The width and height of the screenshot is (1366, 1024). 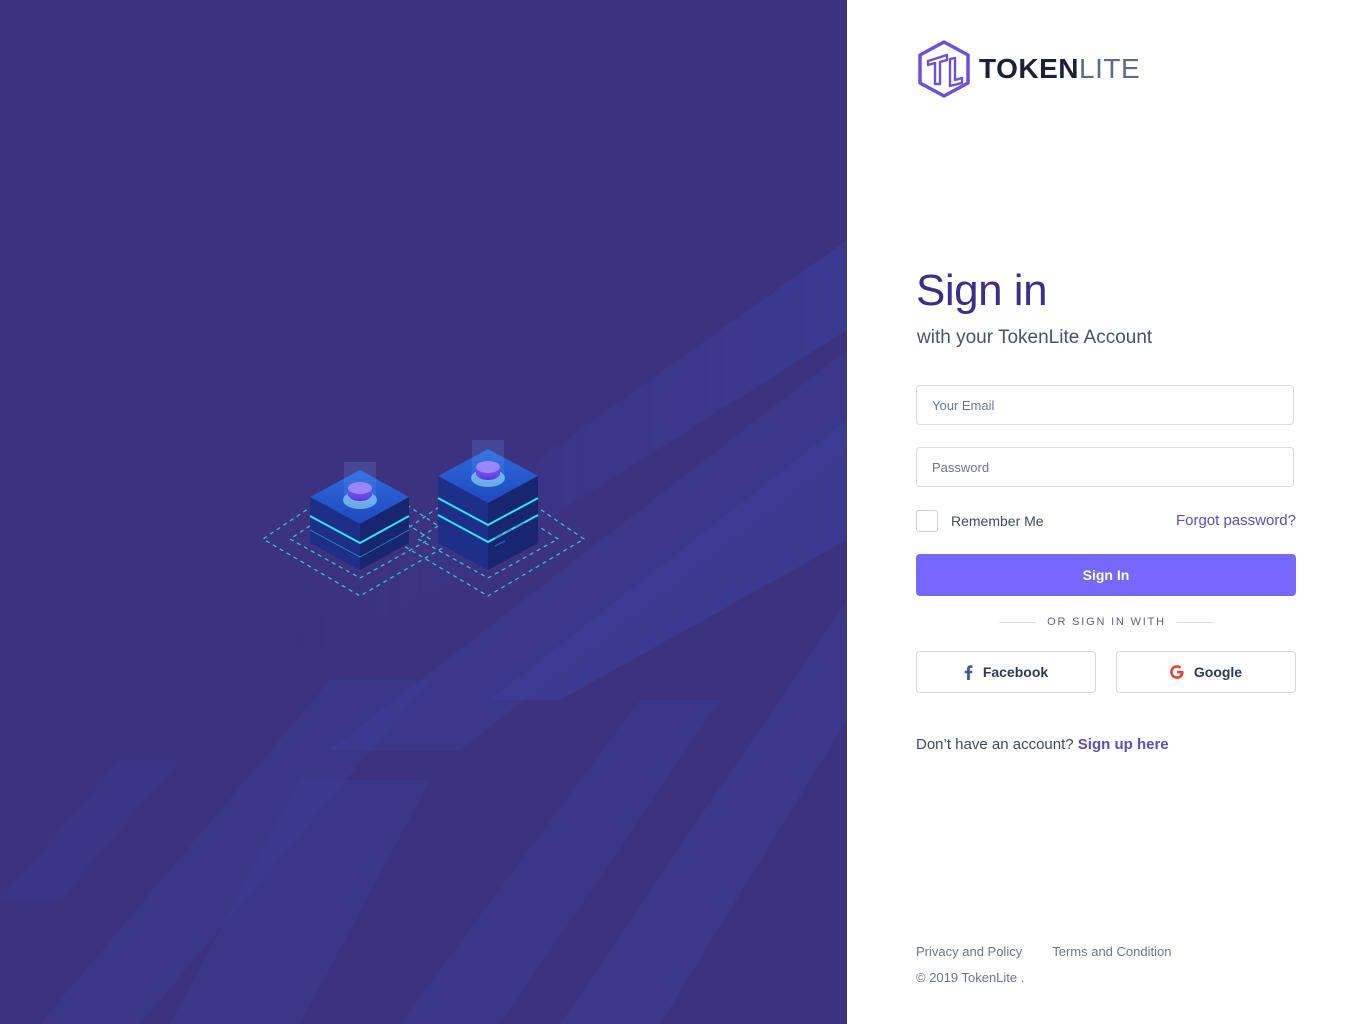 What do you see at coordinates (1111, 951) in the screenshot?
I see `terms-link: Terms and Condition` at bounding box center [1111, 951].